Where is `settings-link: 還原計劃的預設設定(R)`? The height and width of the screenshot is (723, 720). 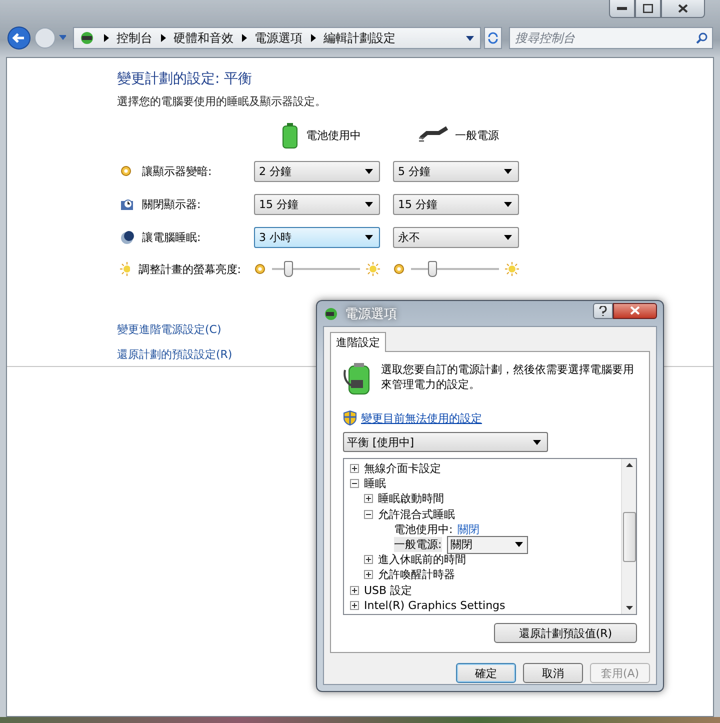
settings-link: 還原計劃的預設設定(R) is located at coordinates (174, 354).